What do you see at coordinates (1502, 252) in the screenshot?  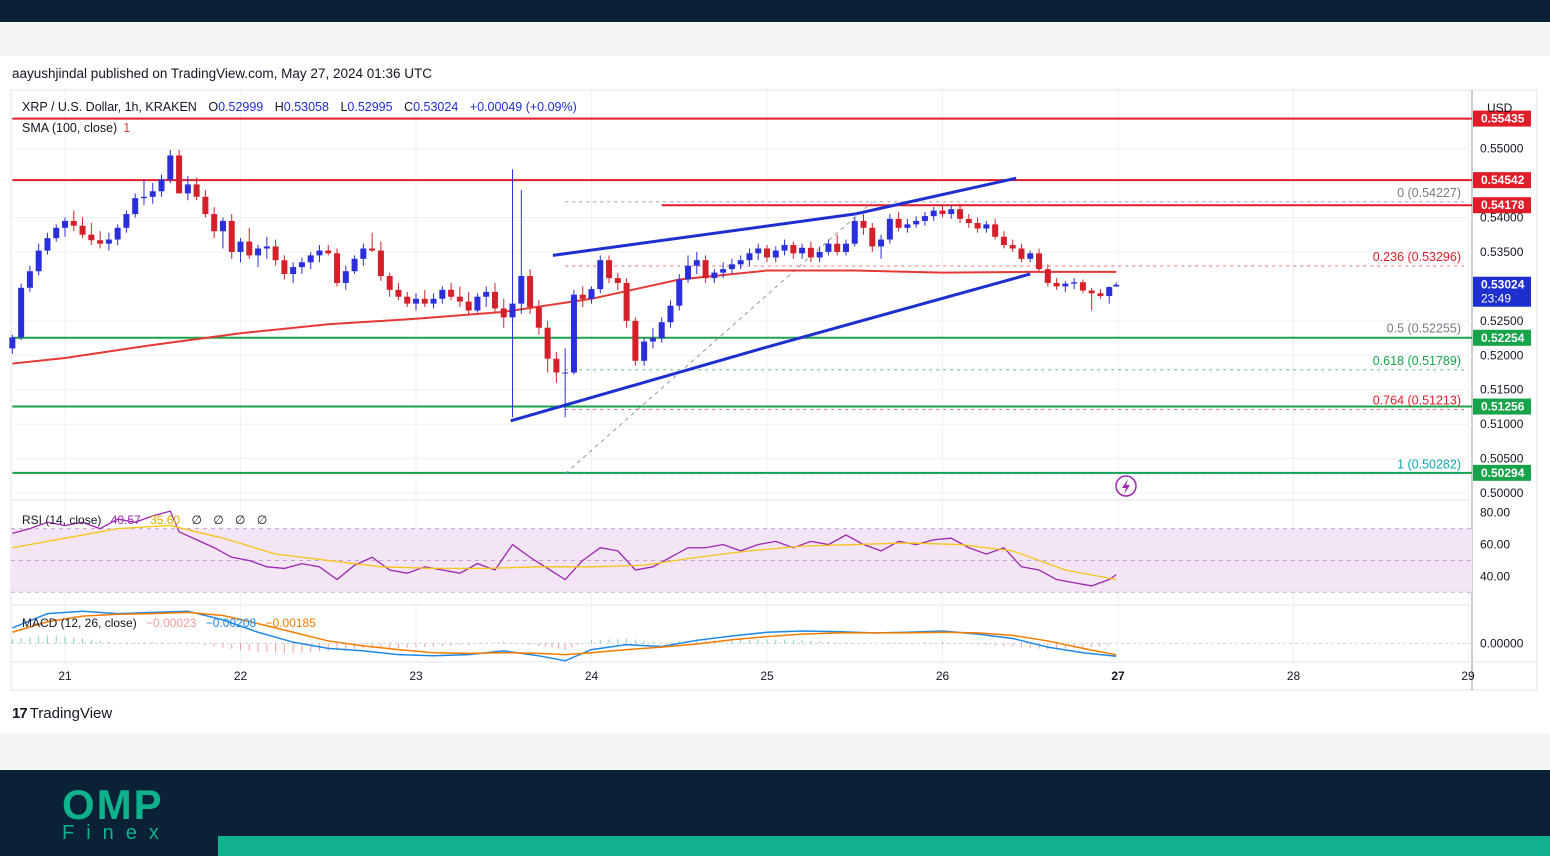 I see `y-tick-label: 0.53500` at bounding box center [1502, 252].